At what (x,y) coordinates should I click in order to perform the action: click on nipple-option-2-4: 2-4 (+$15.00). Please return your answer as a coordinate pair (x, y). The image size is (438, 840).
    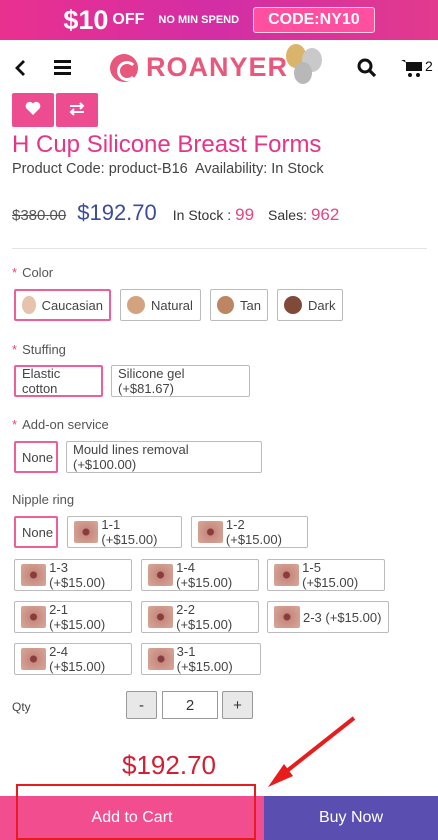
    Looking at the image, I should click on (73, 659).